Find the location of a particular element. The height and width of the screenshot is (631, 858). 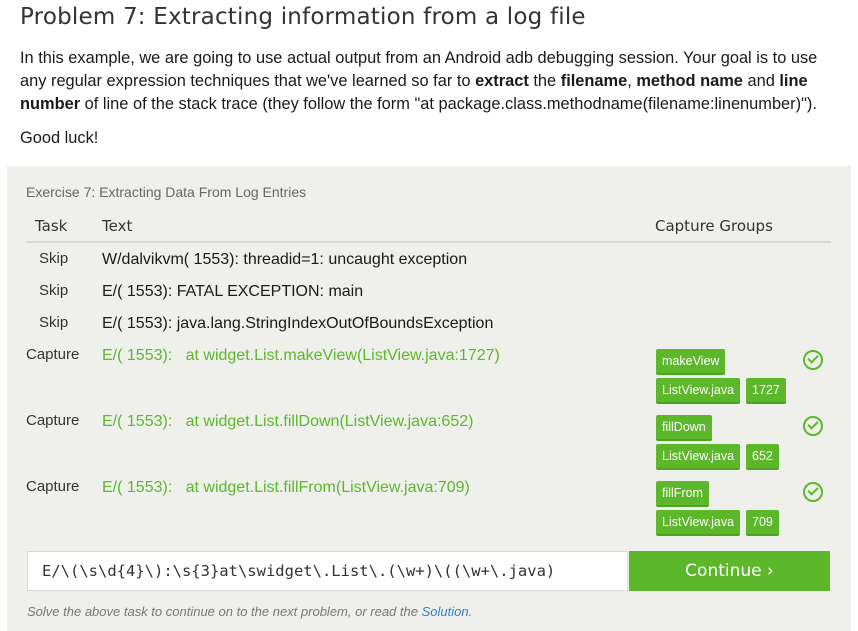

capture-group-chip: fillDown is located at coordinates (684, 428).